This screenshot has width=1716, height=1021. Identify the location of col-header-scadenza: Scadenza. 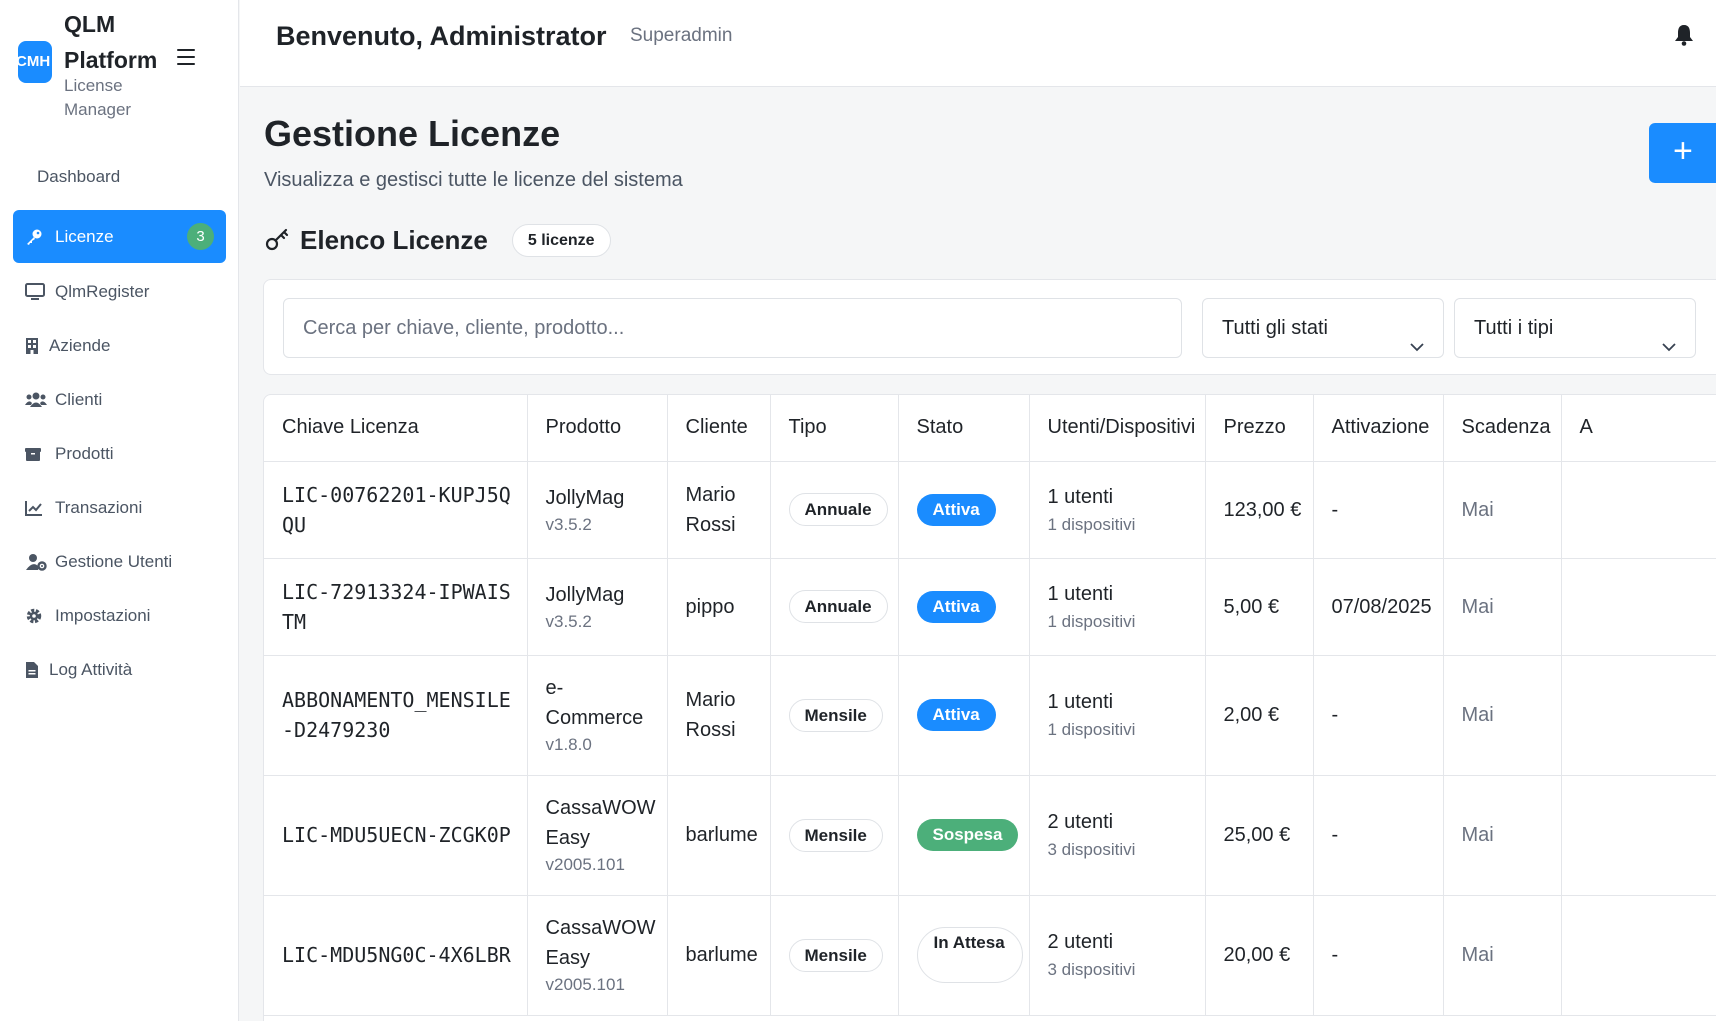
(1502, 428).